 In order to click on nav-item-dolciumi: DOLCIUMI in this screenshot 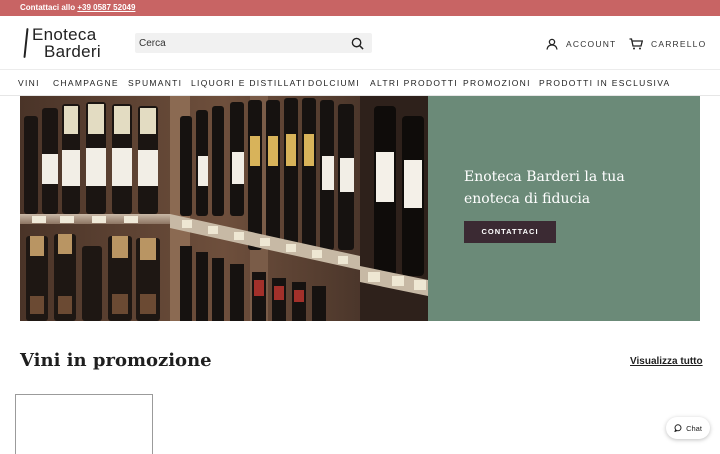, I will do `click(334, 83)`.